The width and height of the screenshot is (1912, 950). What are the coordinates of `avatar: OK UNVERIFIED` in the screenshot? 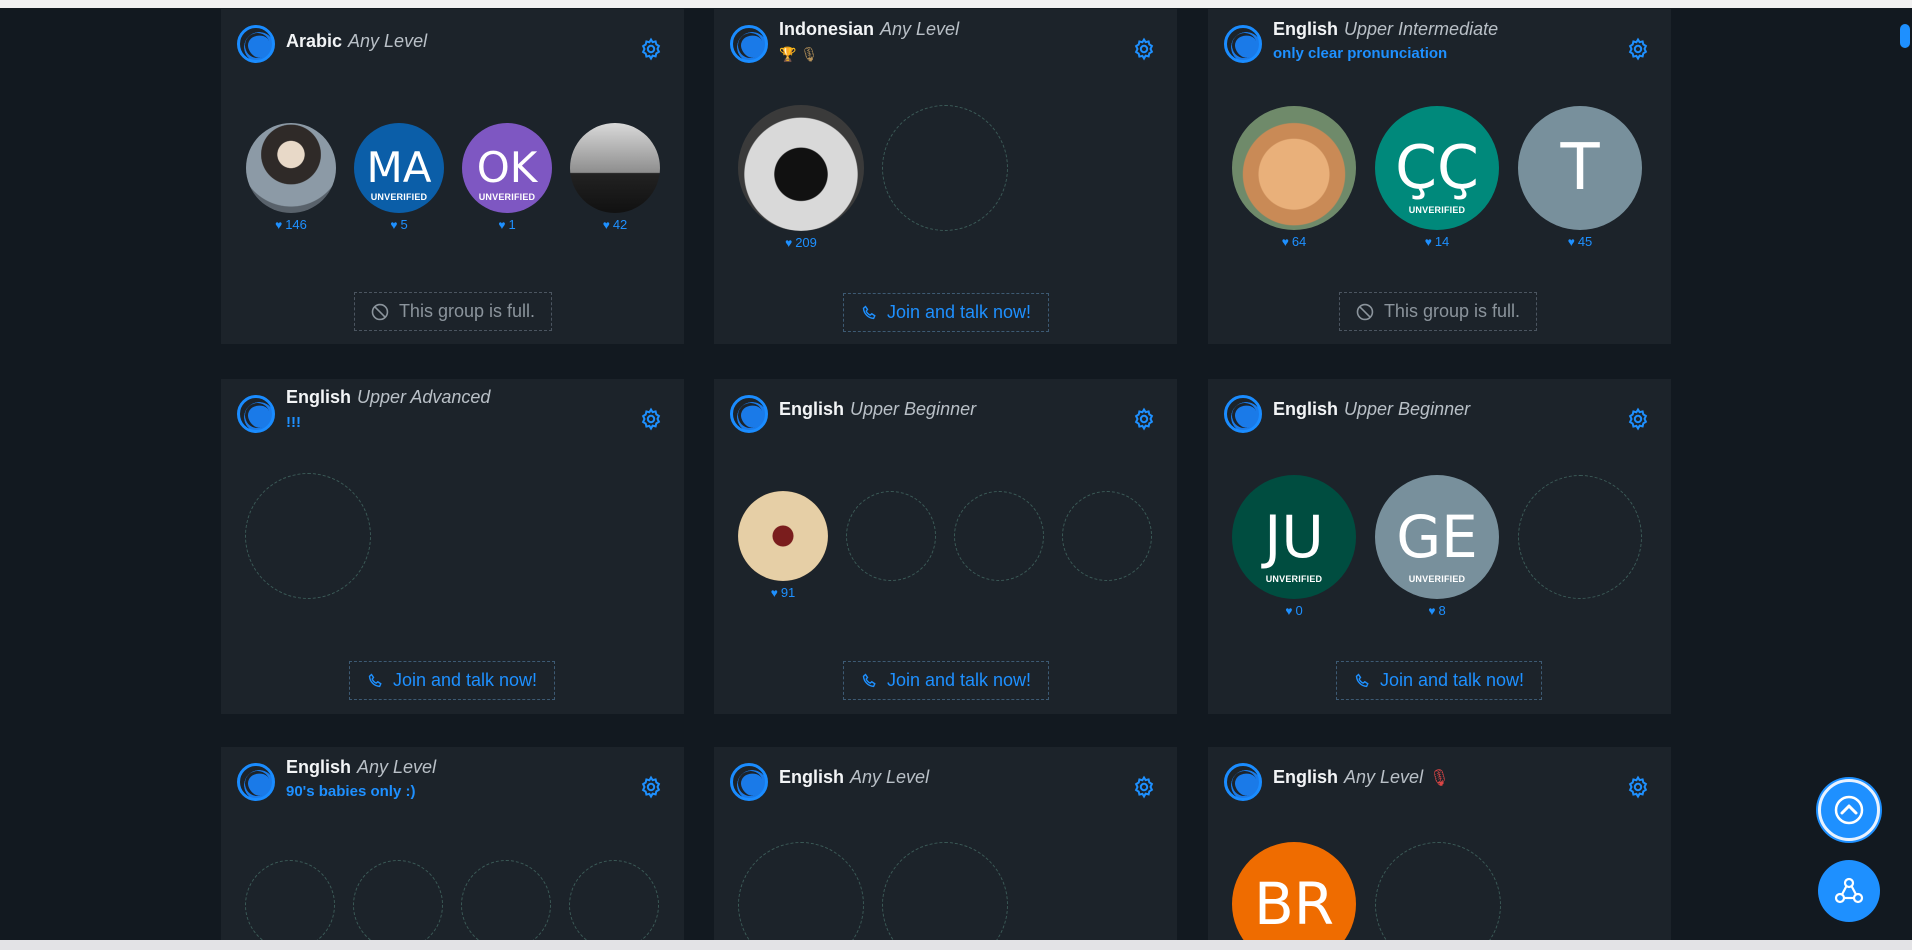 It's located at (507, 168).